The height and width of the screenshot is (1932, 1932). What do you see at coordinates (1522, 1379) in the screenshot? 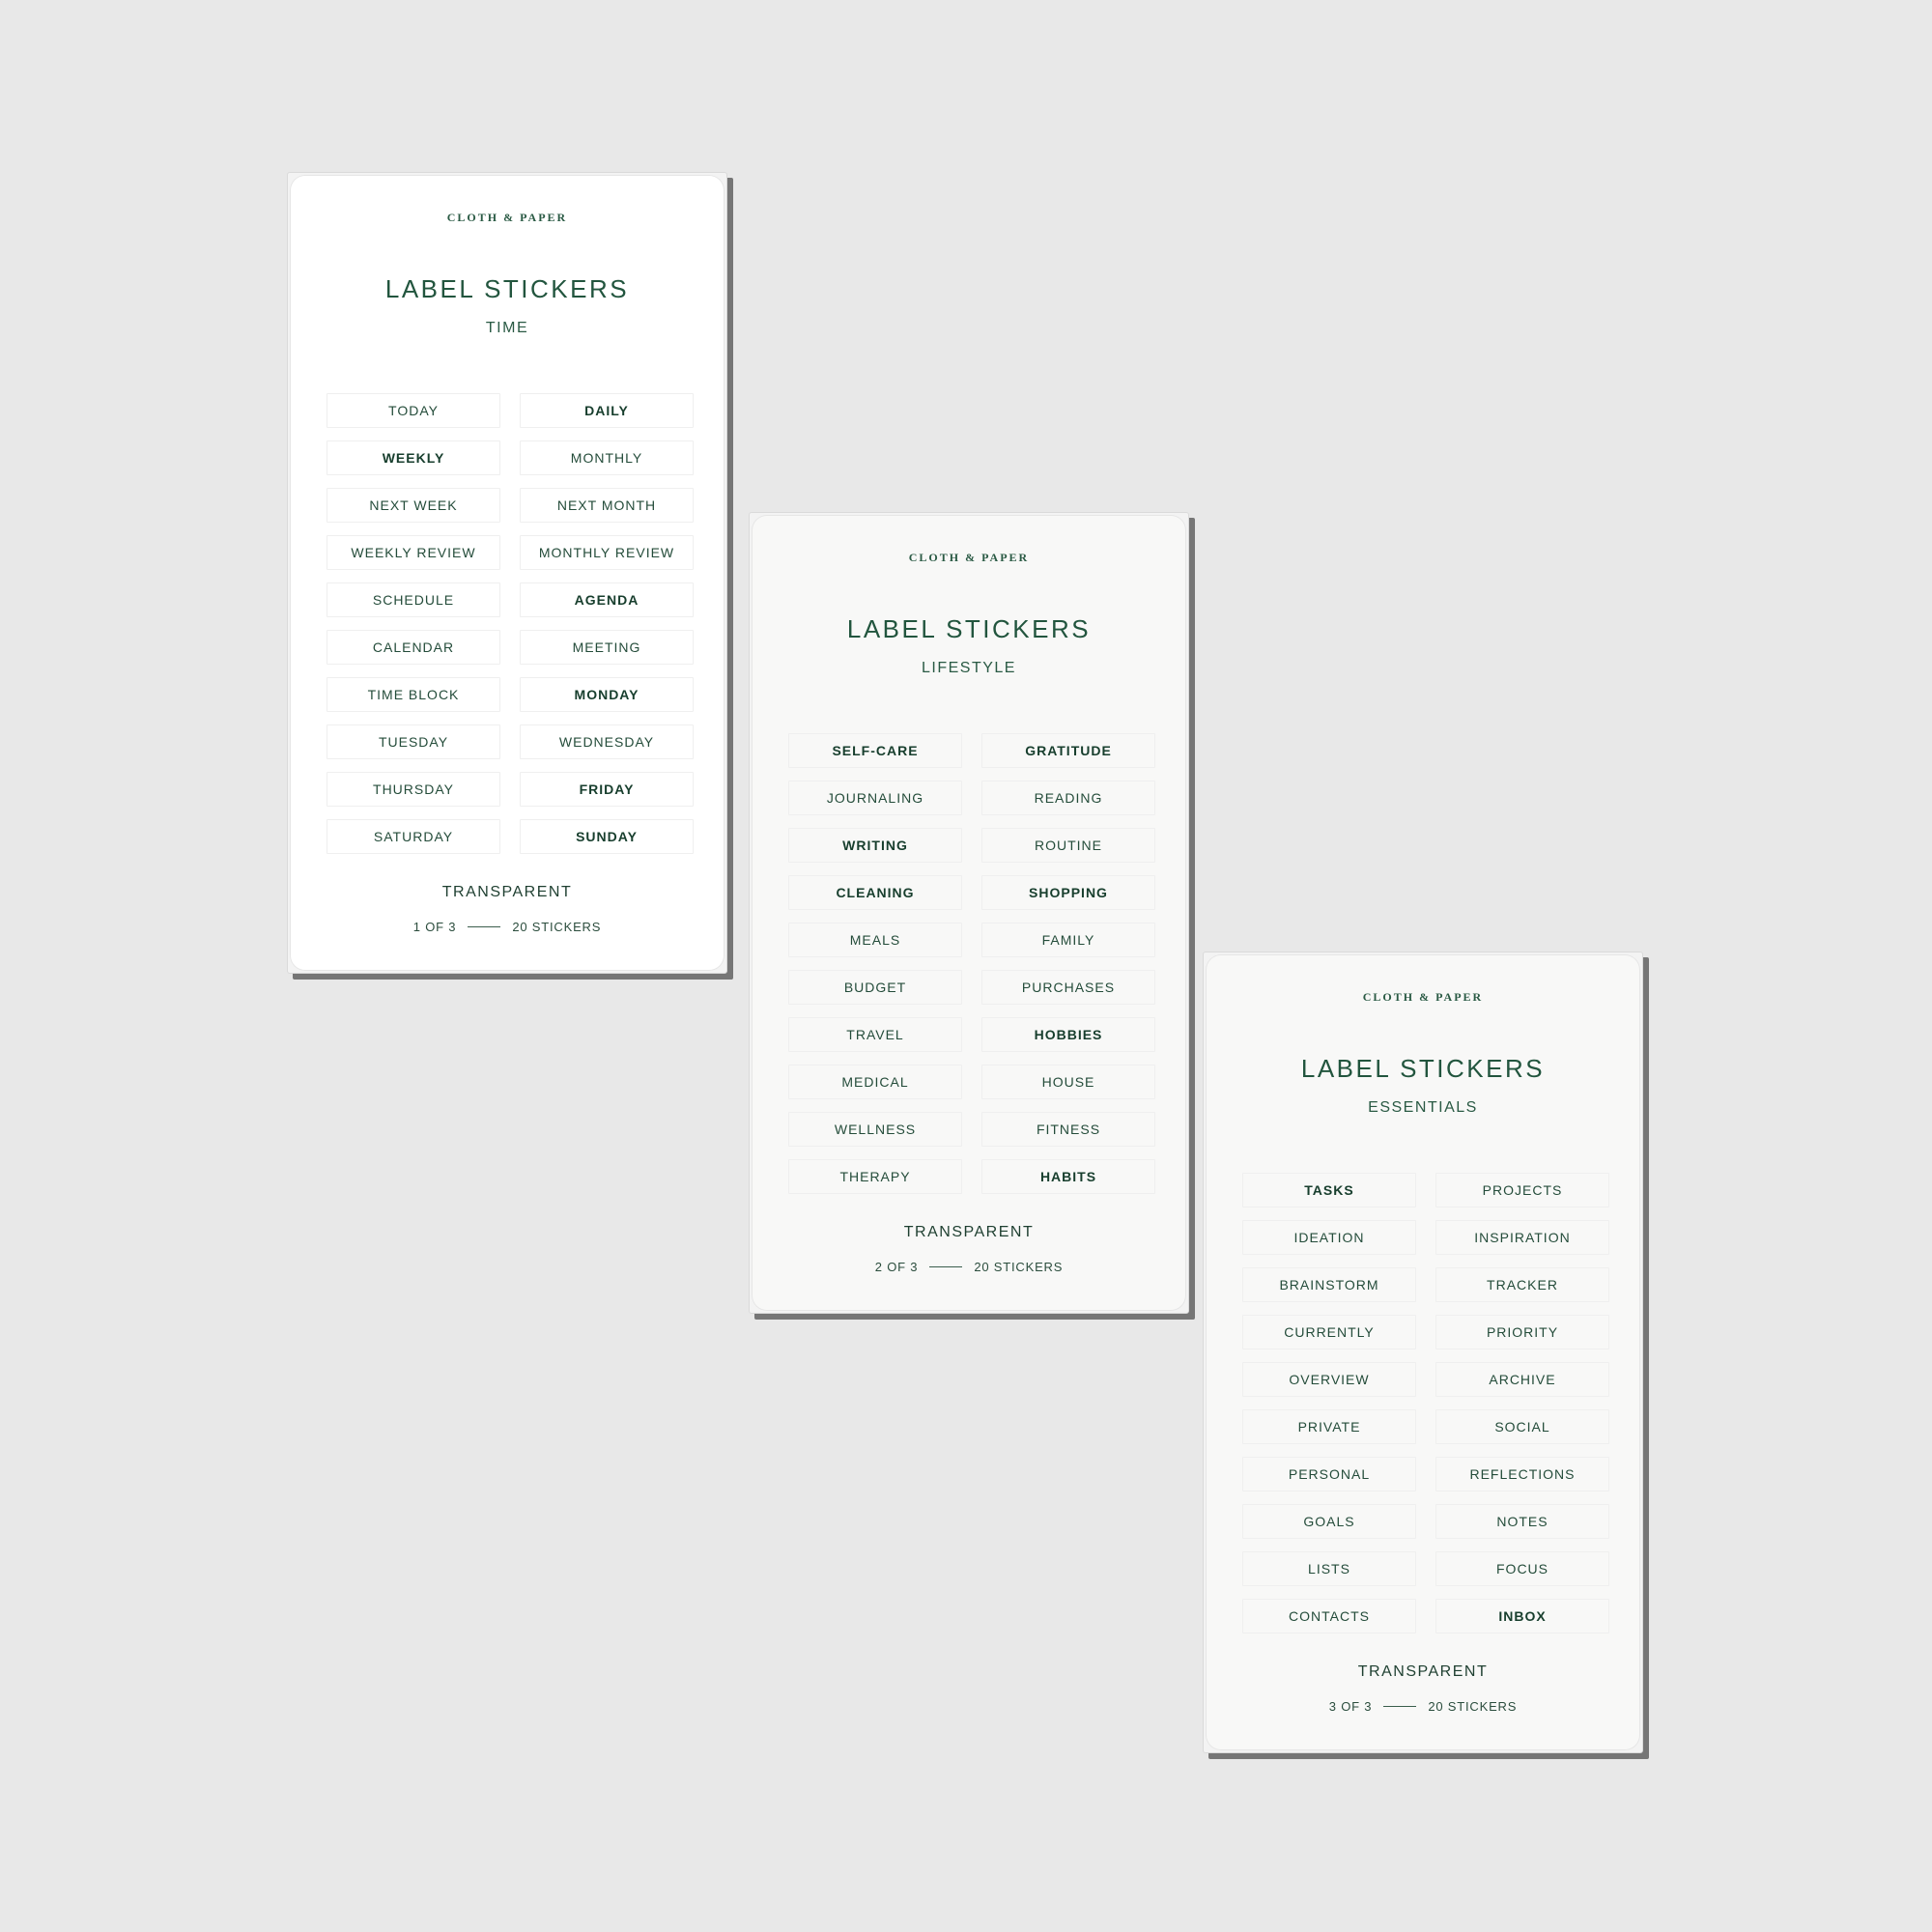
I see `label-sticker: ARCHIVE` at bounding box center [1522, 1379].